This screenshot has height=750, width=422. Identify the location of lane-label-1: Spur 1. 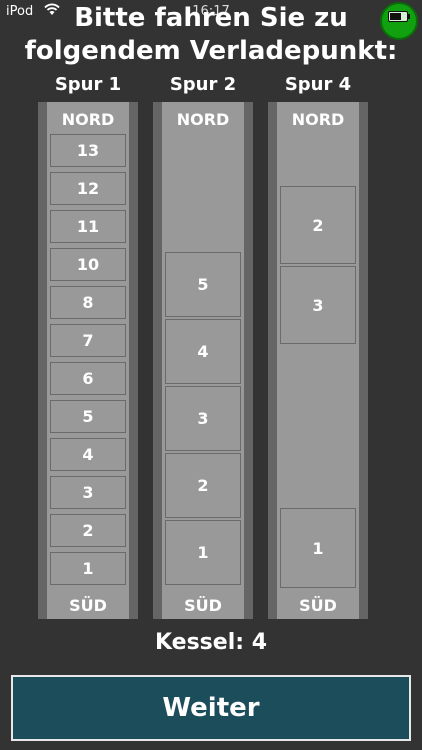
(88, 84).